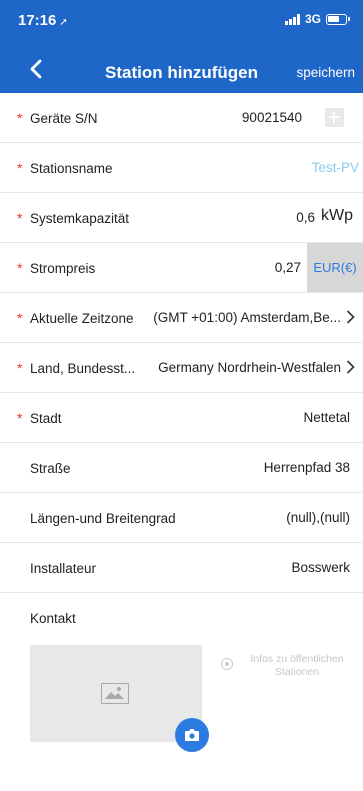  I want to click on status-indicators: 3G, so click(317, 19).